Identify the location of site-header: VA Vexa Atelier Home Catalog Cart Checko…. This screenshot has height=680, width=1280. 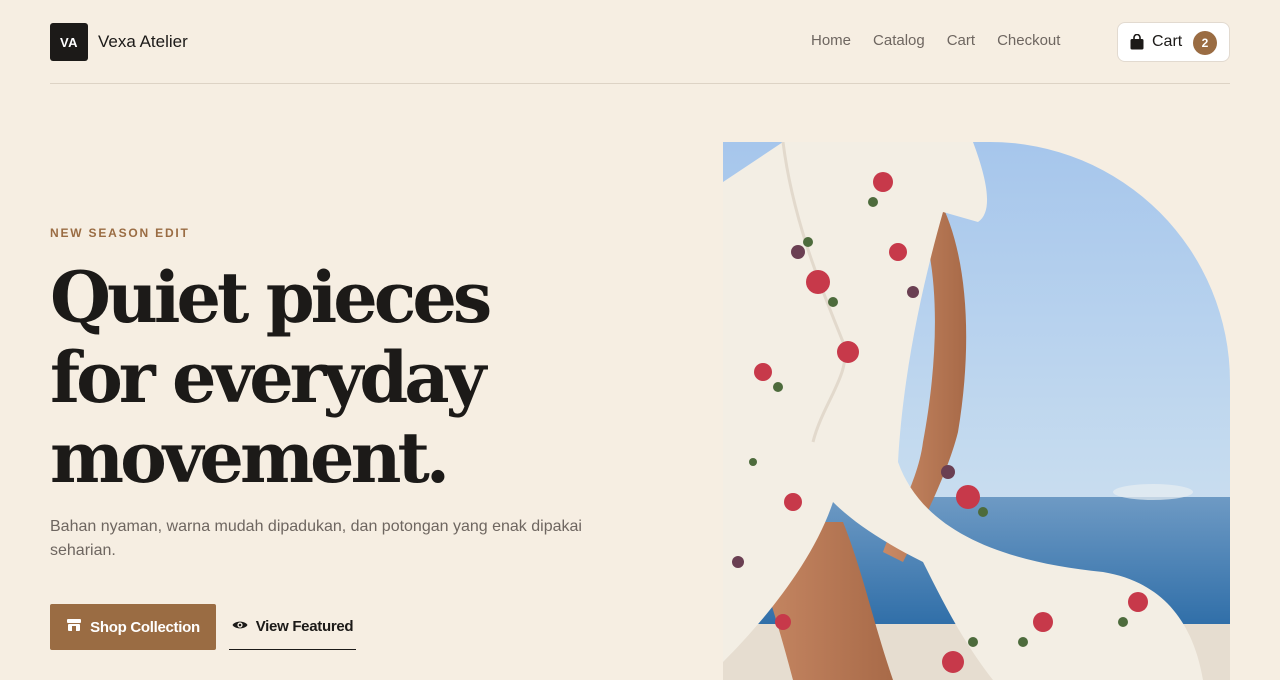
(640, 42).